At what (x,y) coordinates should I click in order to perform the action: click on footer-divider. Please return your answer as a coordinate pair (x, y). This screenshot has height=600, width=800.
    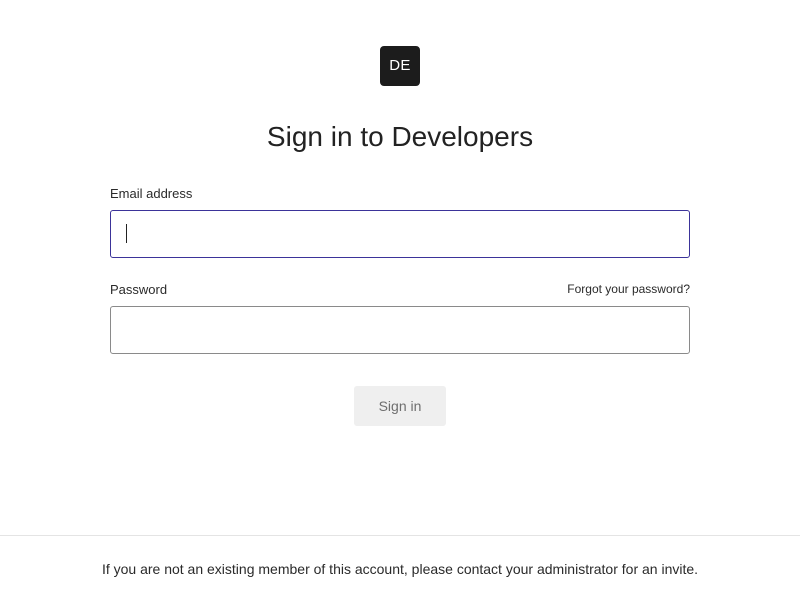
    Looking at the image, I should click on (400, 535).